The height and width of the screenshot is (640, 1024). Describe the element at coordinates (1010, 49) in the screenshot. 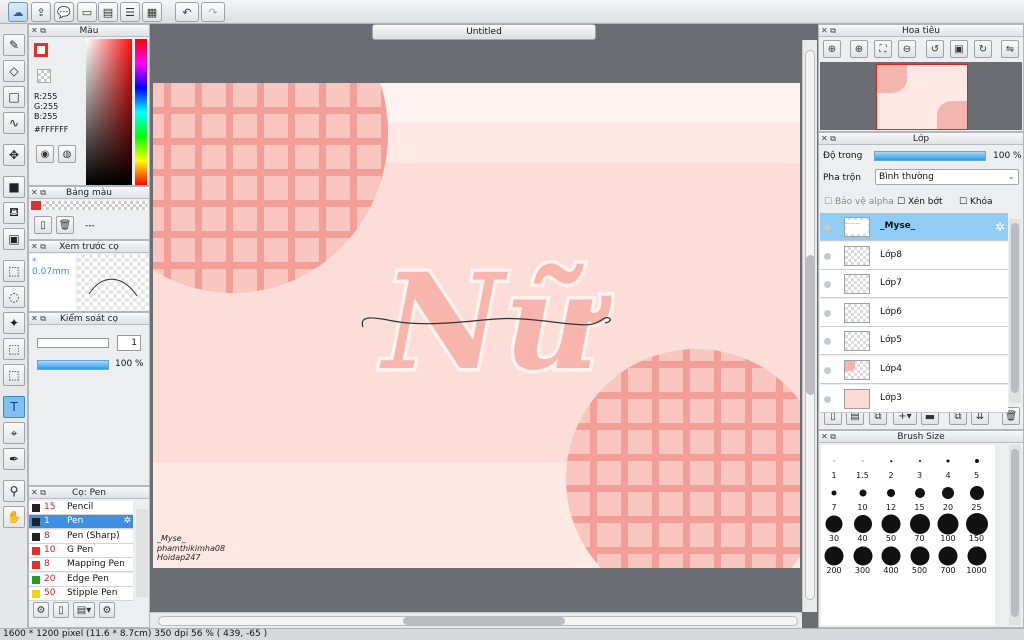

I see `flip-icon: ⇋` at that location.